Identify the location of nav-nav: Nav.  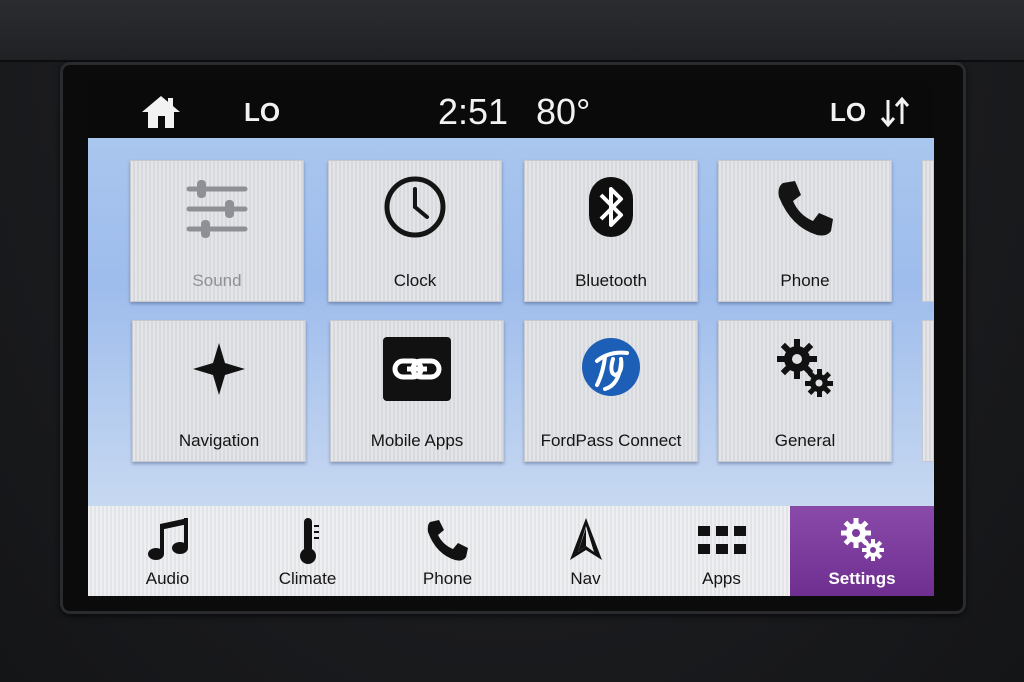
(585, 551).